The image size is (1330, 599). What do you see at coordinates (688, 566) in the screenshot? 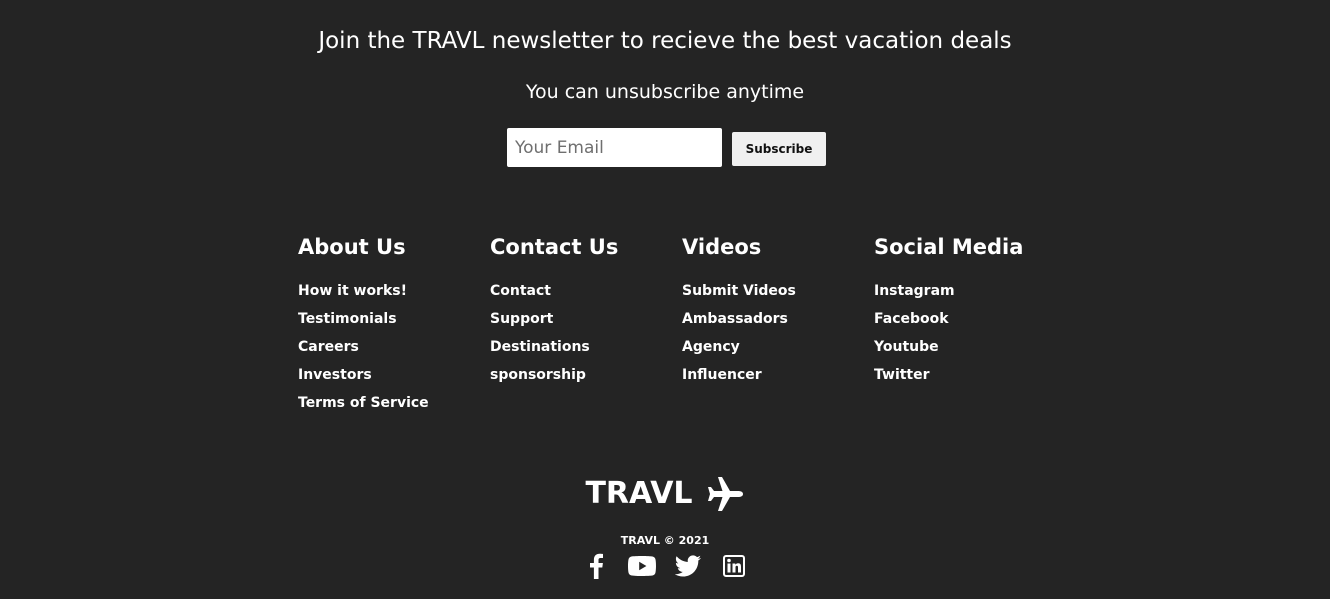
I see `twitter-icon` at bounding box center [688, 566].